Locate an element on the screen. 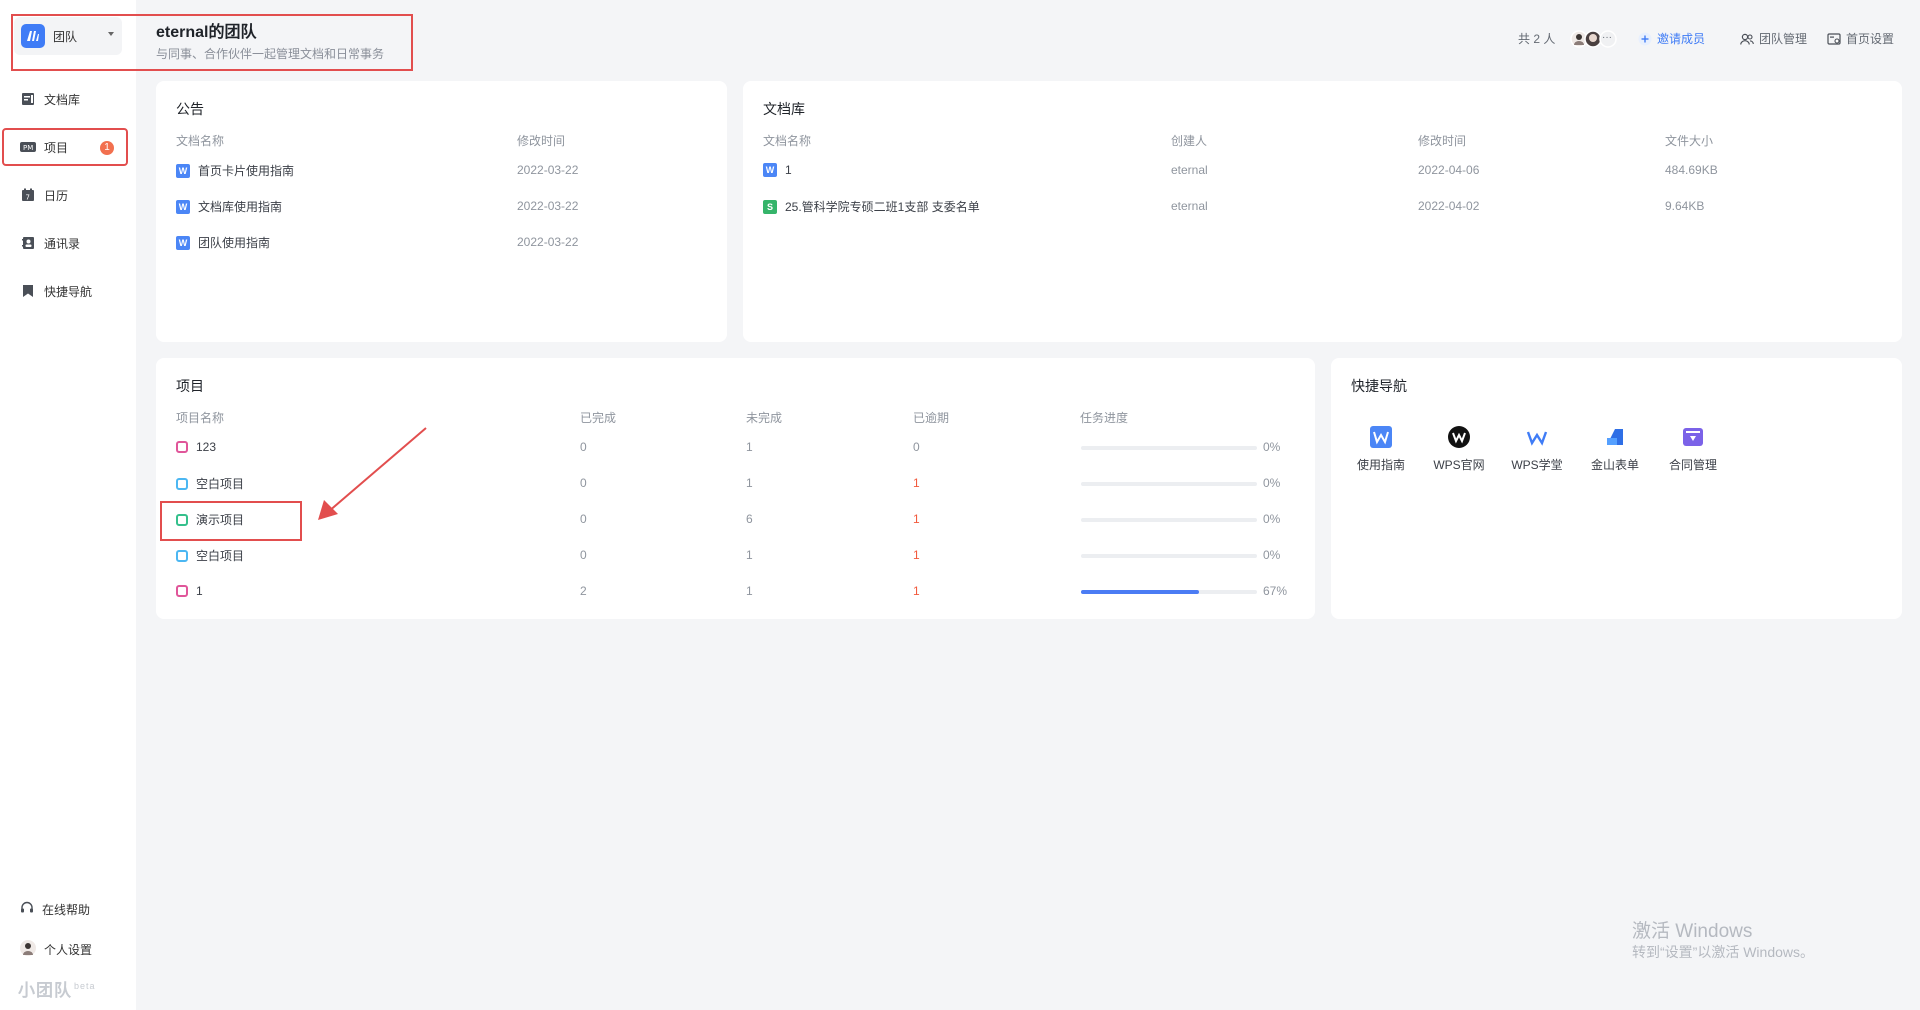  library-icon is located at coordinates (28, 99).